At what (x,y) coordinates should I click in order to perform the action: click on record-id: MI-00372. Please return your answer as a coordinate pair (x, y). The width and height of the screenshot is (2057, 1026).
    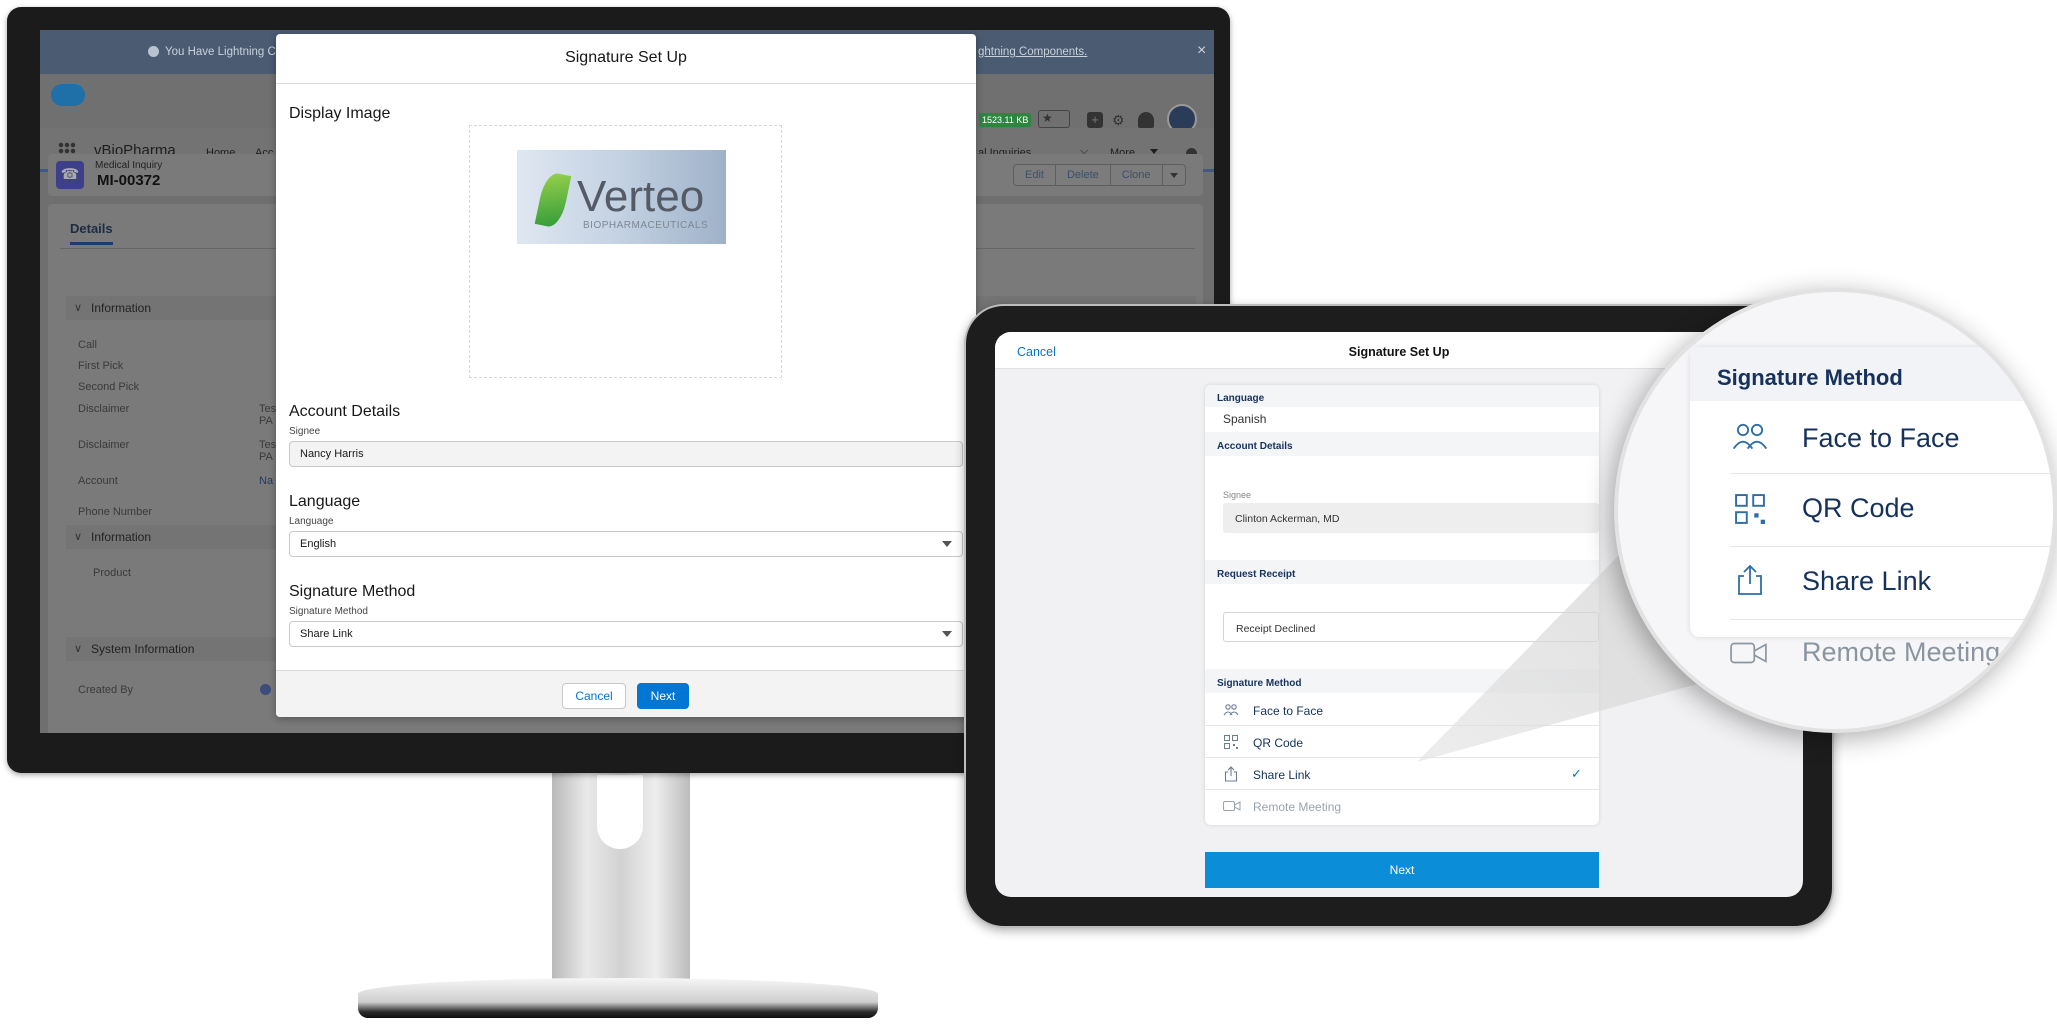
    Looking at the image, I should click on (129, 180).